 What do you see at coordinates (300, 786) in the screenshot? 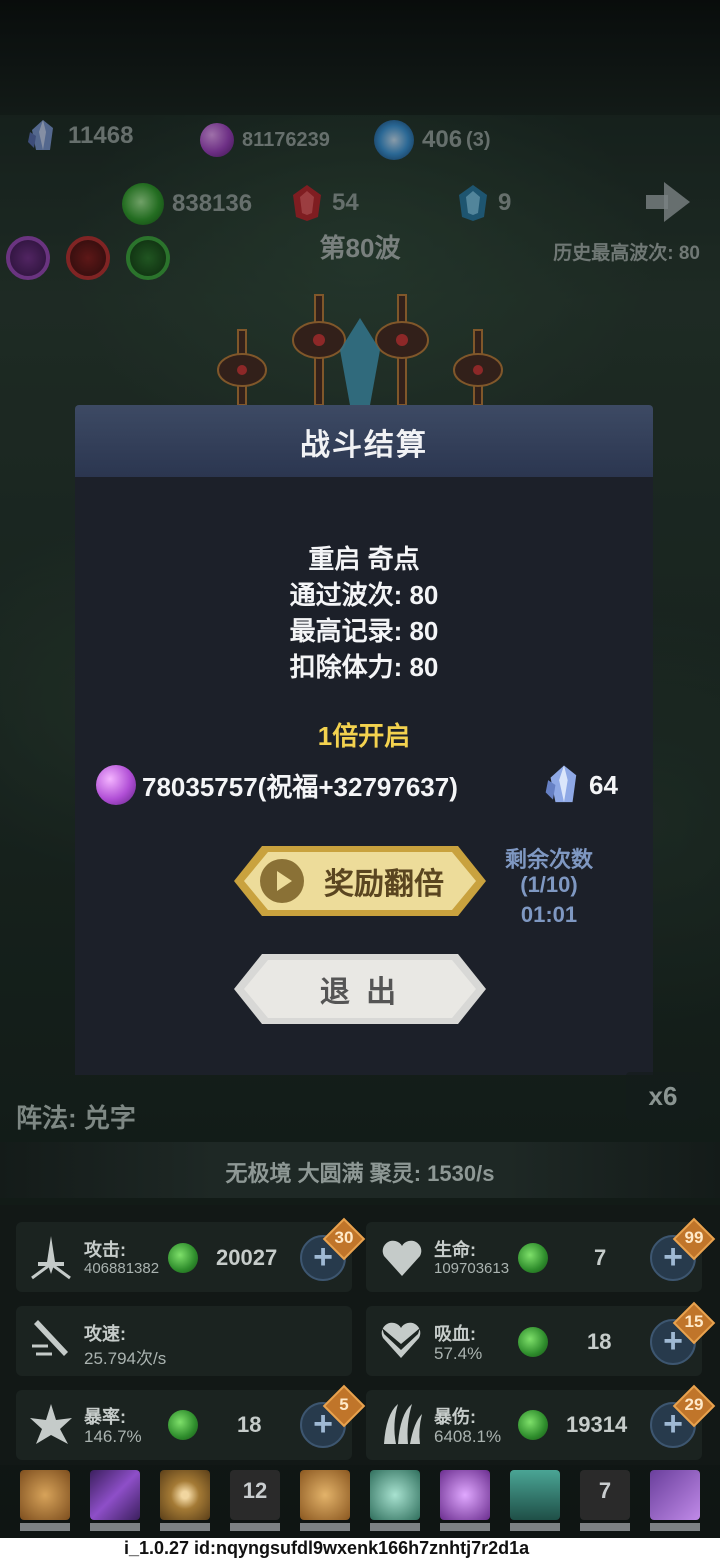
I see `orb-reward-amount: 78035757(祝福+32797637)` at bounding box center [300, 786].